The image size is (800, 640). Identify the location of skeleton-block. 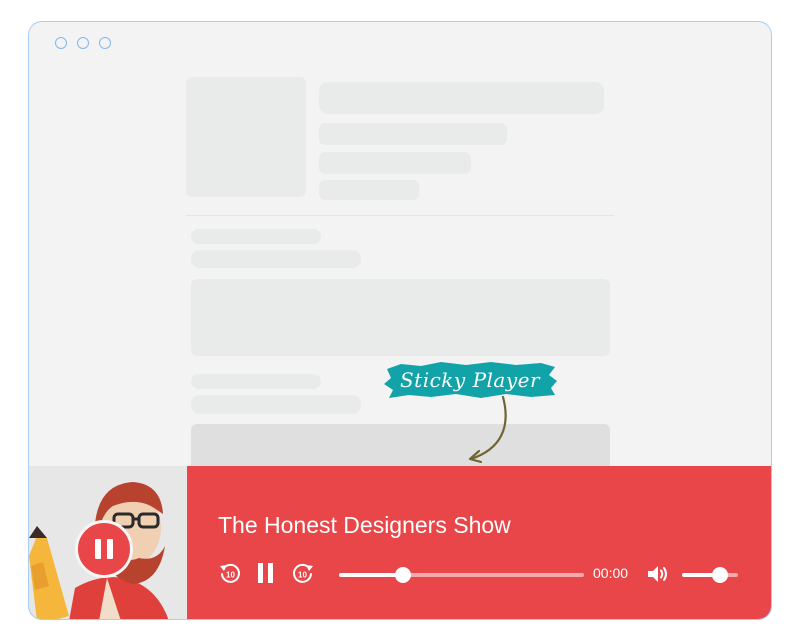
(400, 317).